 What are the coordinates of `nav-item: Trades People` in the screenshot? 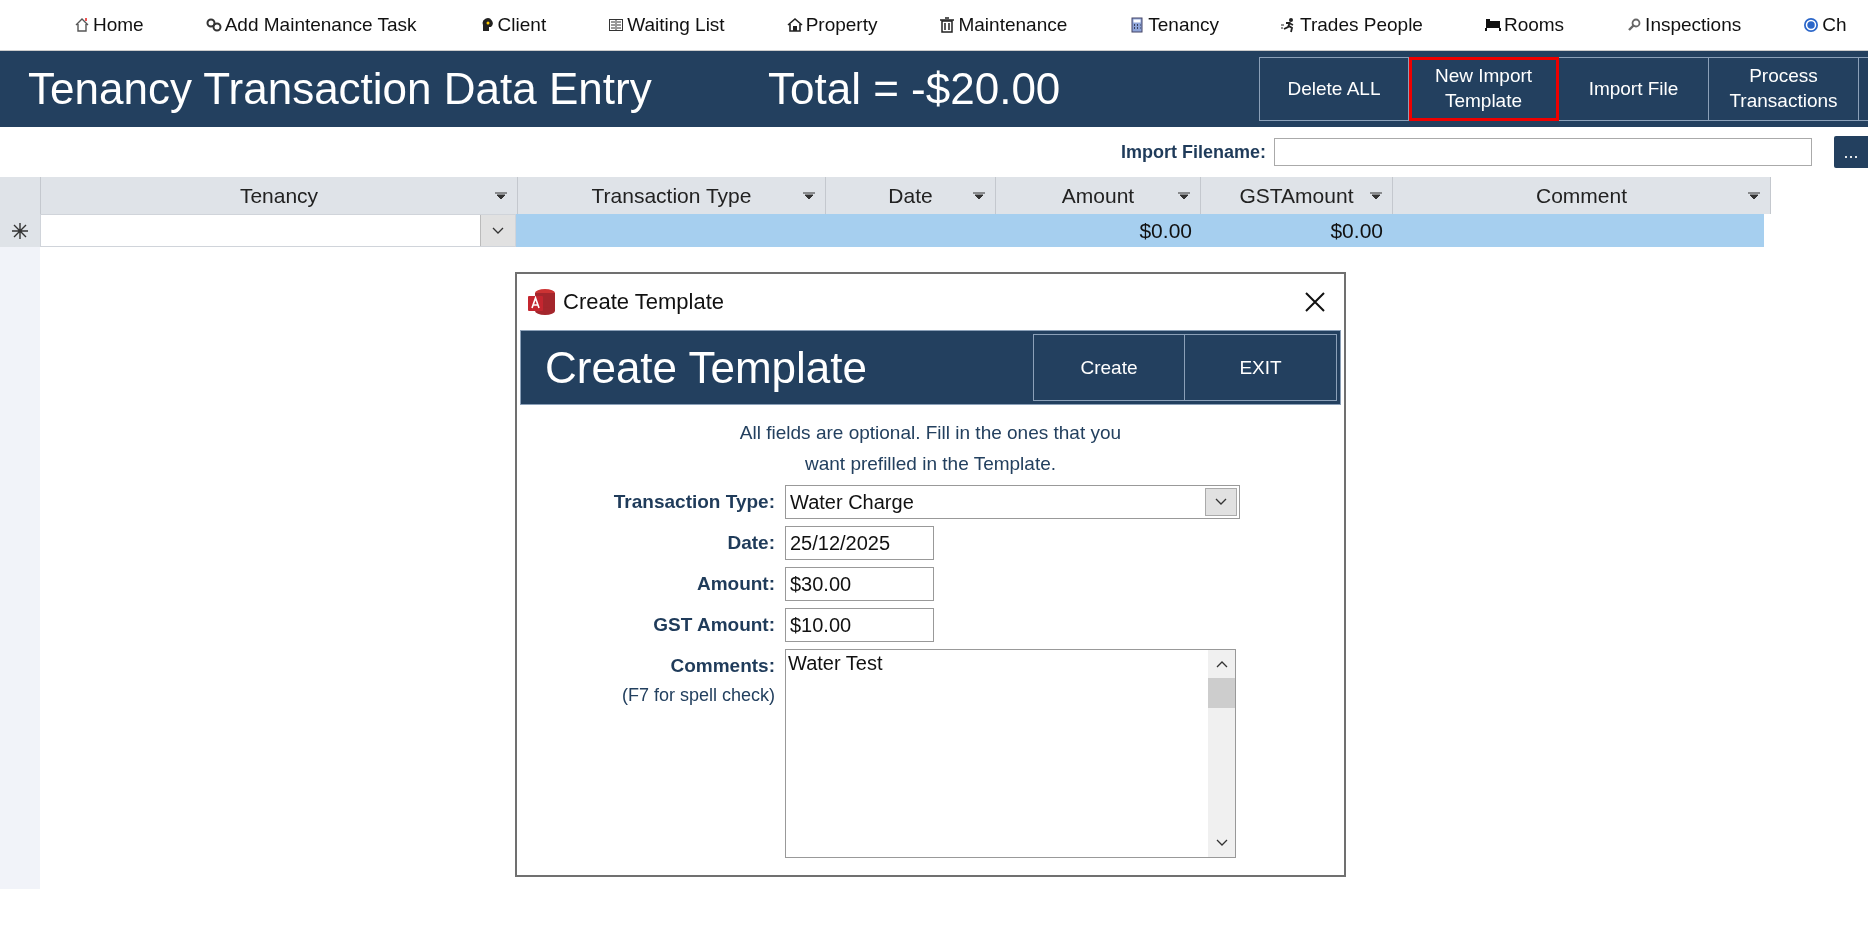 It's located at (1351, 25).